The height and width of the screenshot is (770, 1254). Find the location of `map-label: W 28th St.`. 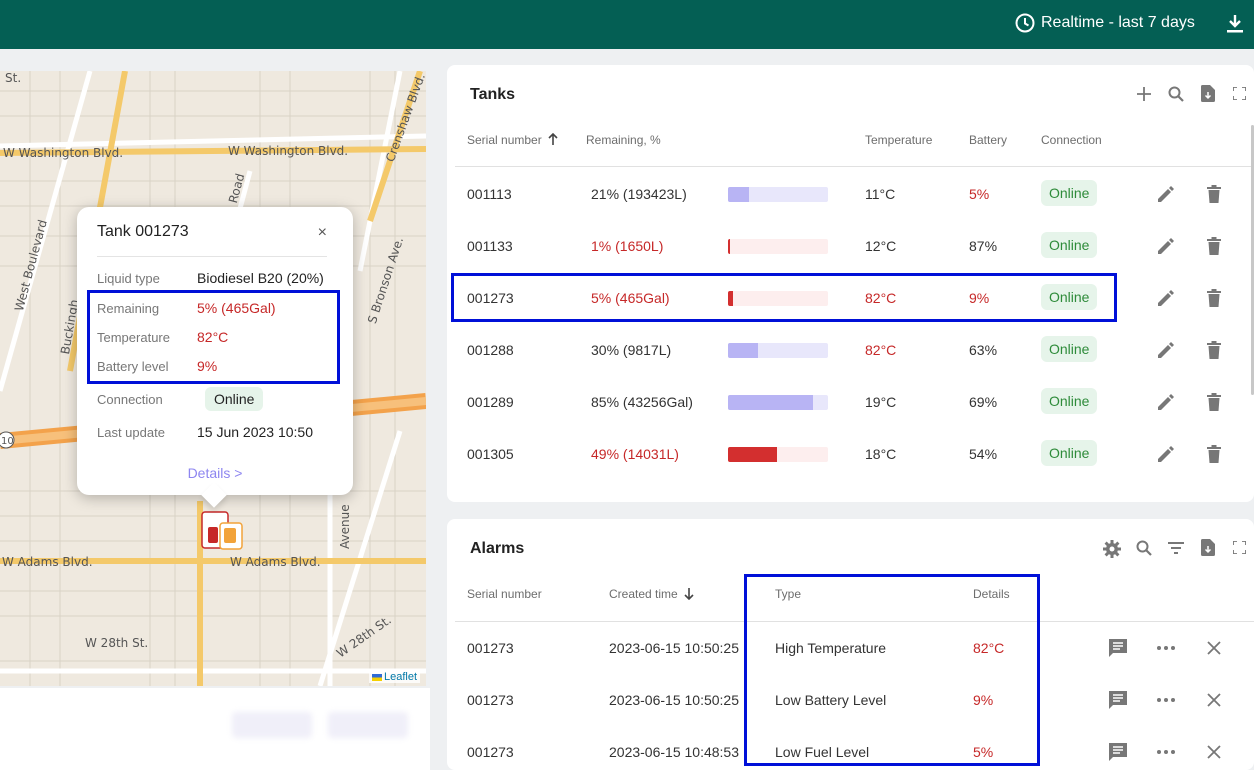

map-label: W 28th St. is located at coordinates (117, 643).